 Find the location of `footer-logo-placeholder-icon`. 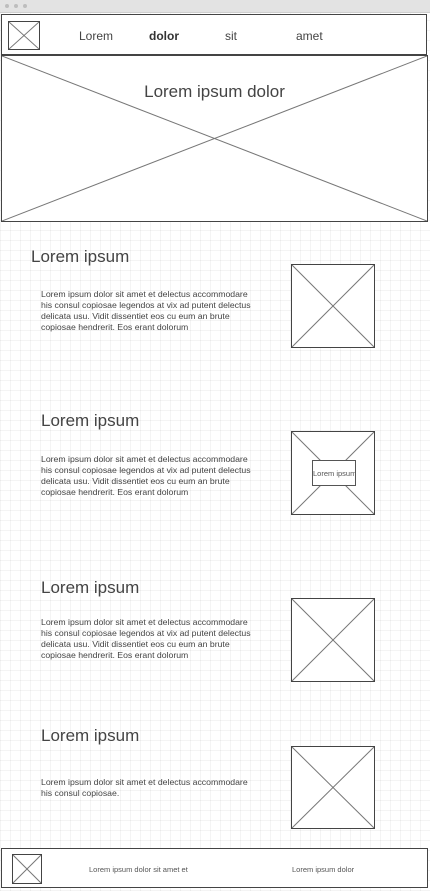

footer-logo-placeholder-icon is located at coordinates (27, 869).